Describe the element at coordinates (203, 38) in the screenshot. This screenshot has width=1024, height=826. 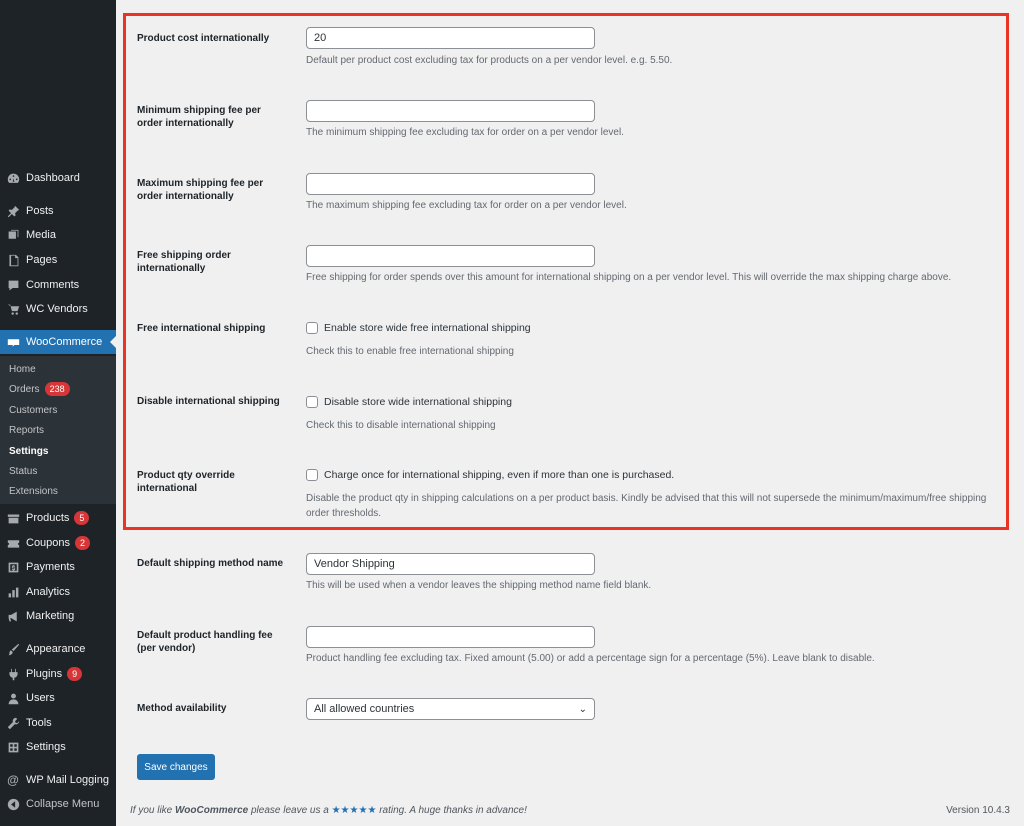
I see `product-cost-label: Product cost internationally` at that location.